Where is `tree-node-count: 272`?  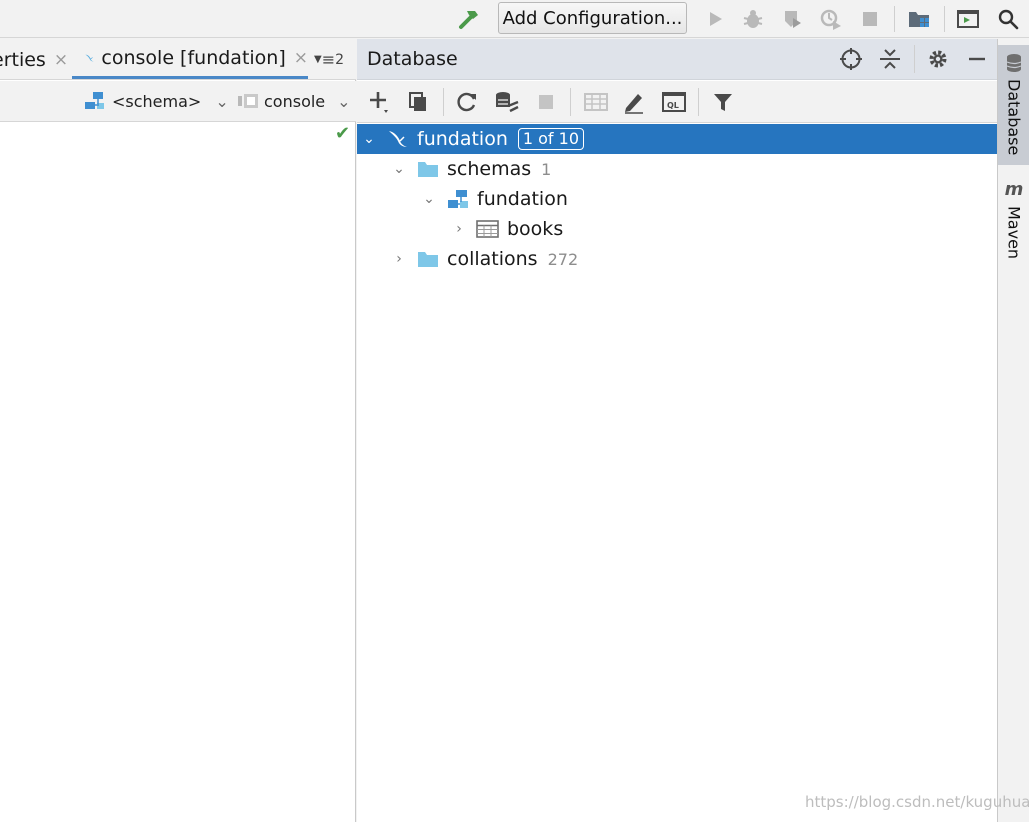
tree-node-count: 272 is located at coordinates (563, 259).